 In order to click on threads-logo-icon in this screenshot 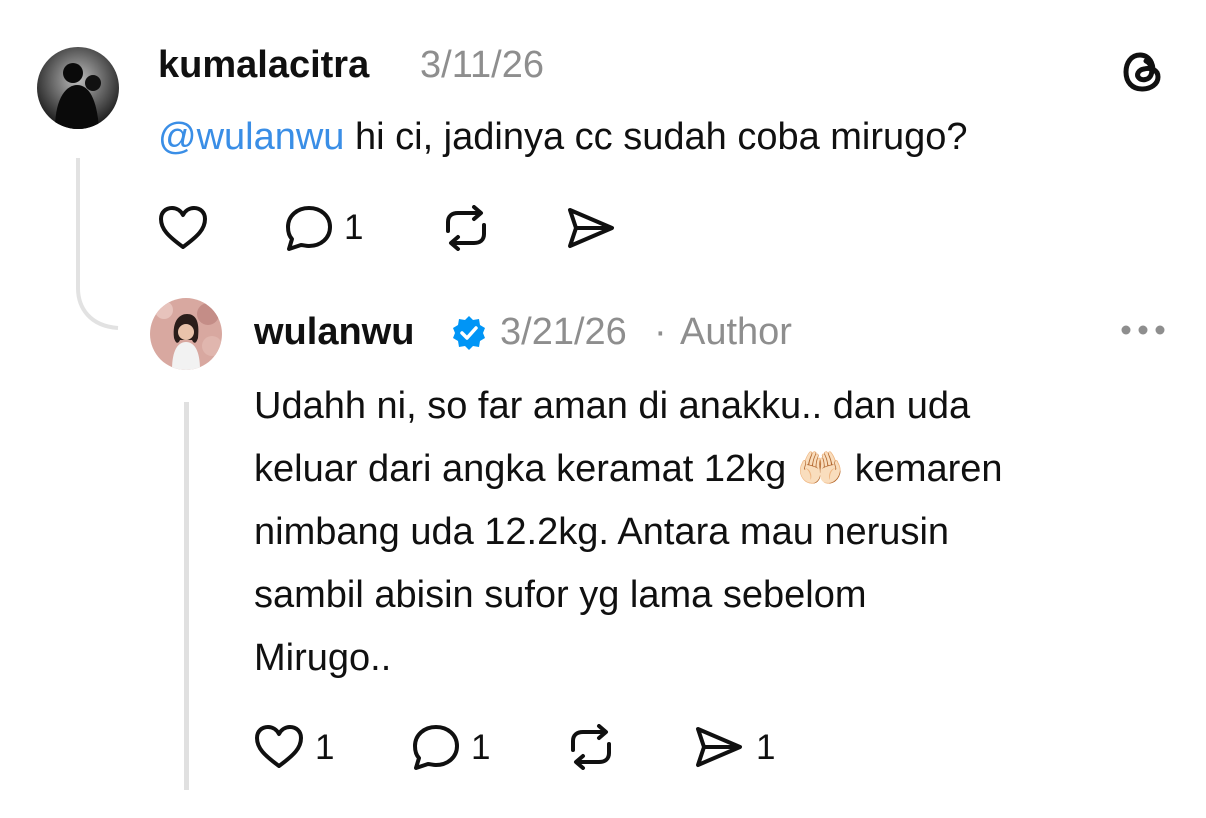, I will do `click(1144, 72)`.